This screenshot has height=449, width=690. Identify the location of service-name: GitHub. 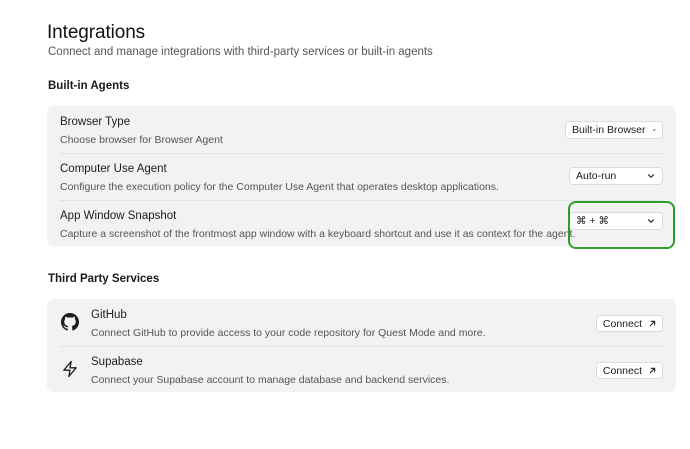
(109, 315).